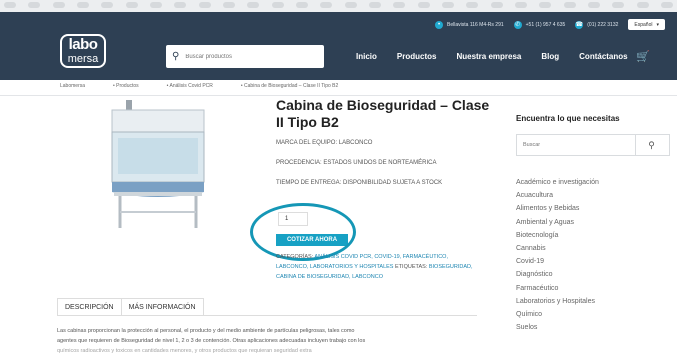 This screenshot has height=356, width=677. I want to click on sidebar-item-acuacultura: Acuacultura, so click(557, 195).